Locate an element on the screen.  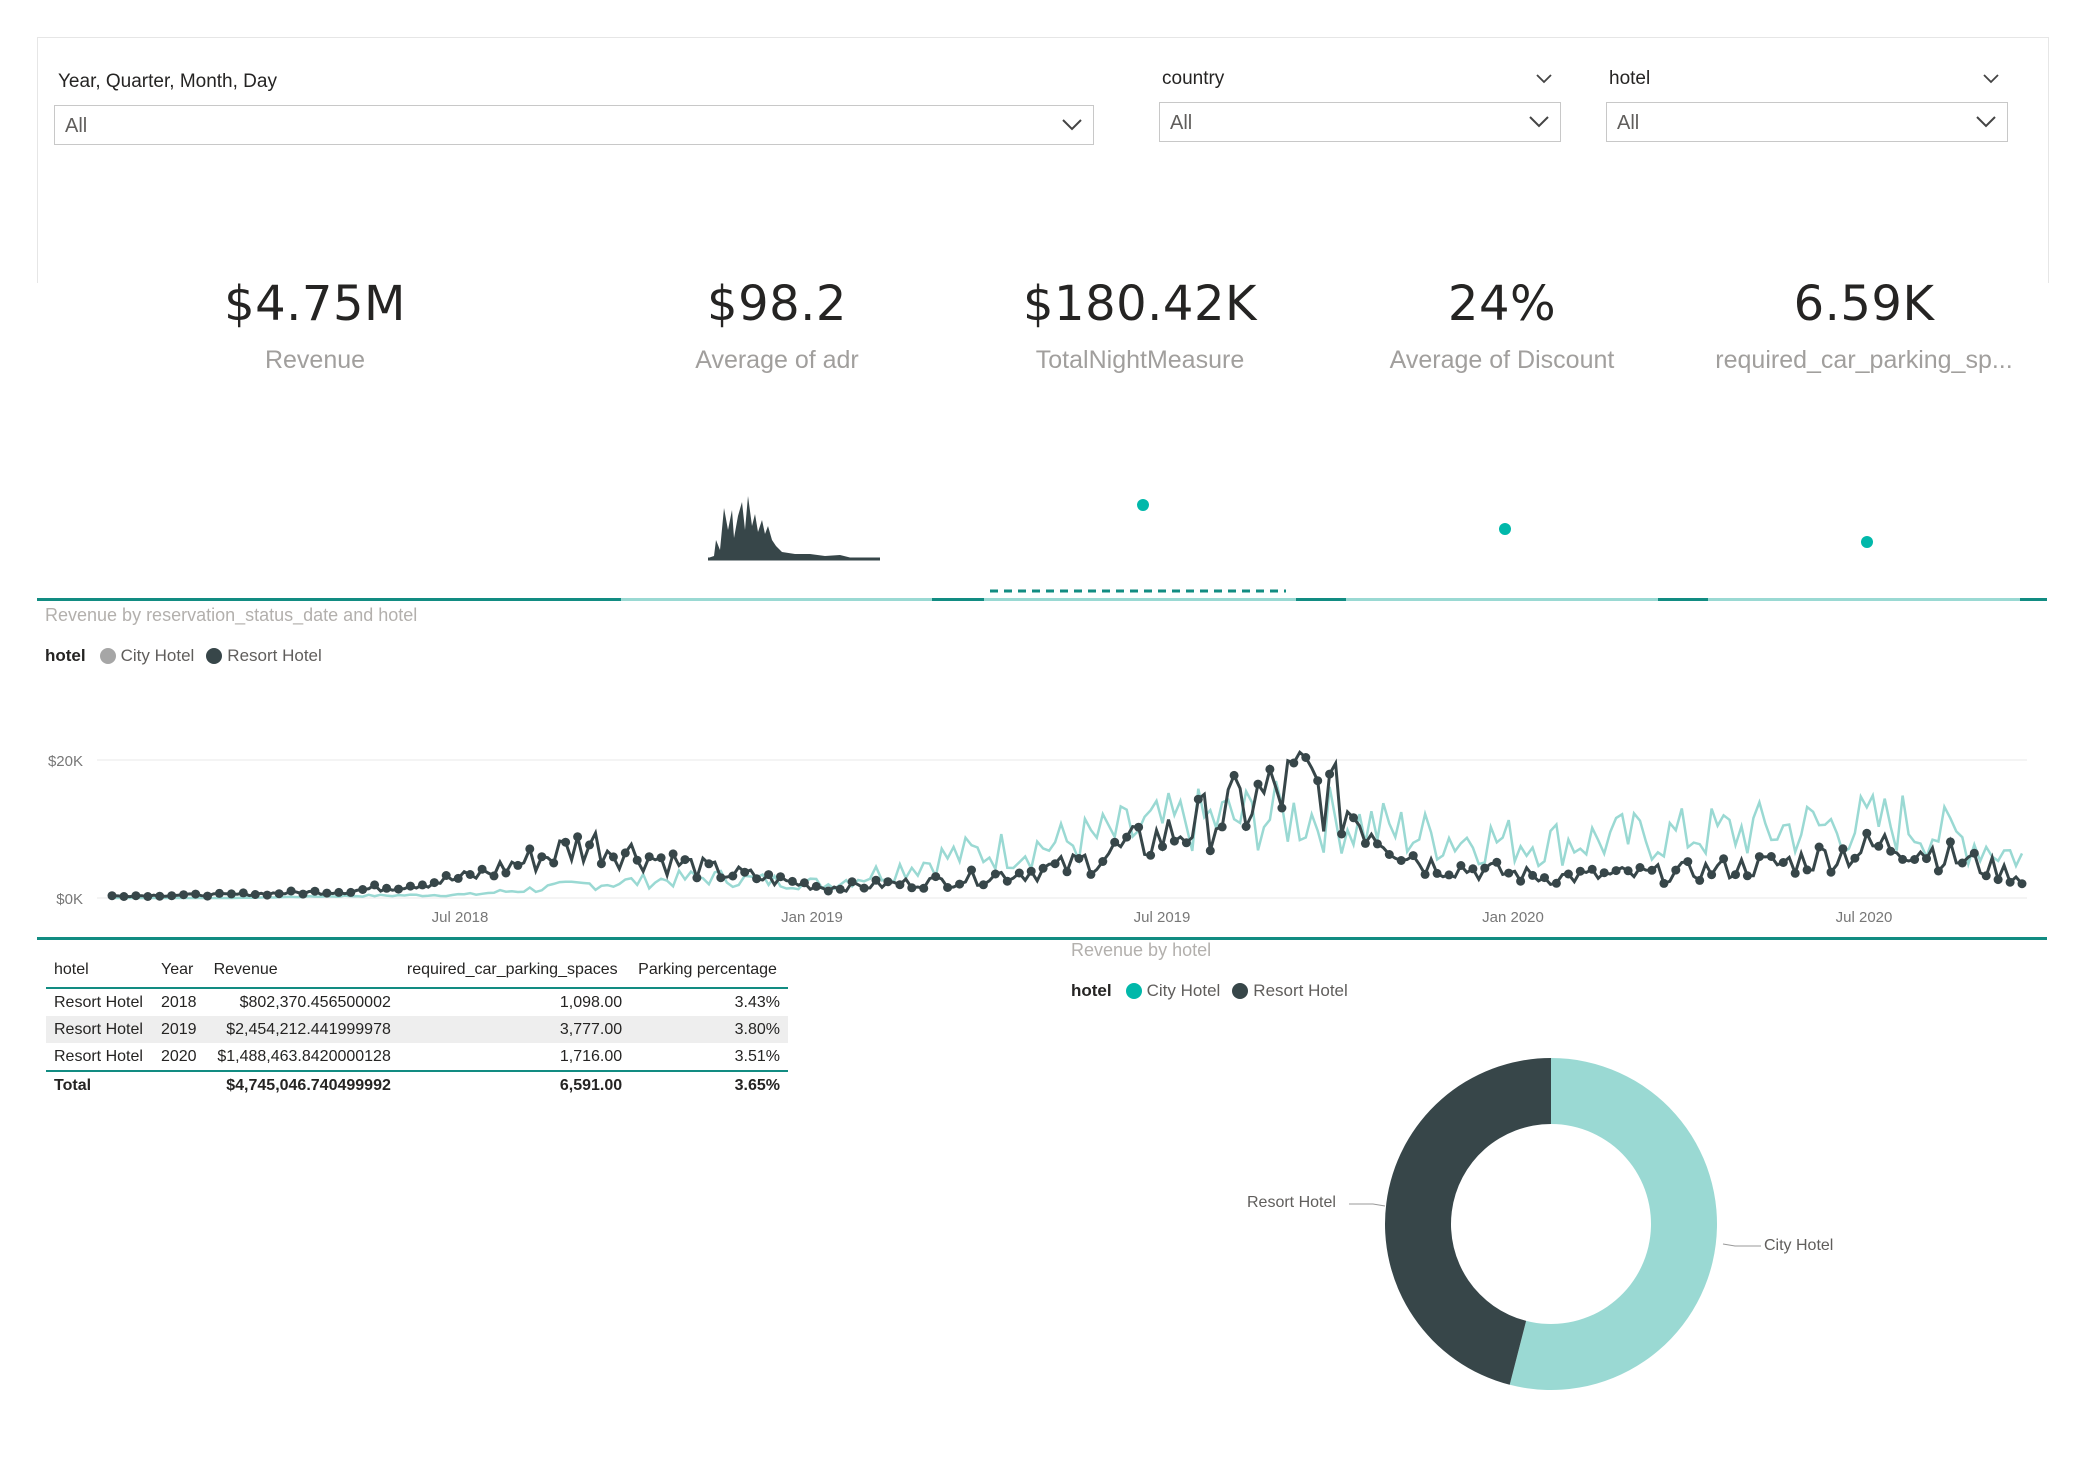
column-header-hotel: hotel is located at coordinates (99, 972).